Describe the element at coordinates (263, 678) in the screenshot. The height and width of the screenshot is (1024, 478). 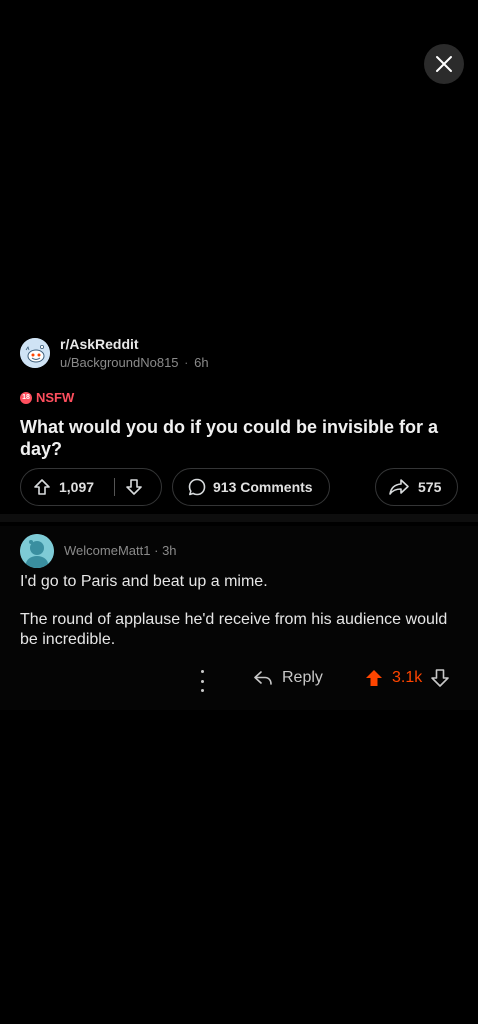
I see `reply-icon` at that location.